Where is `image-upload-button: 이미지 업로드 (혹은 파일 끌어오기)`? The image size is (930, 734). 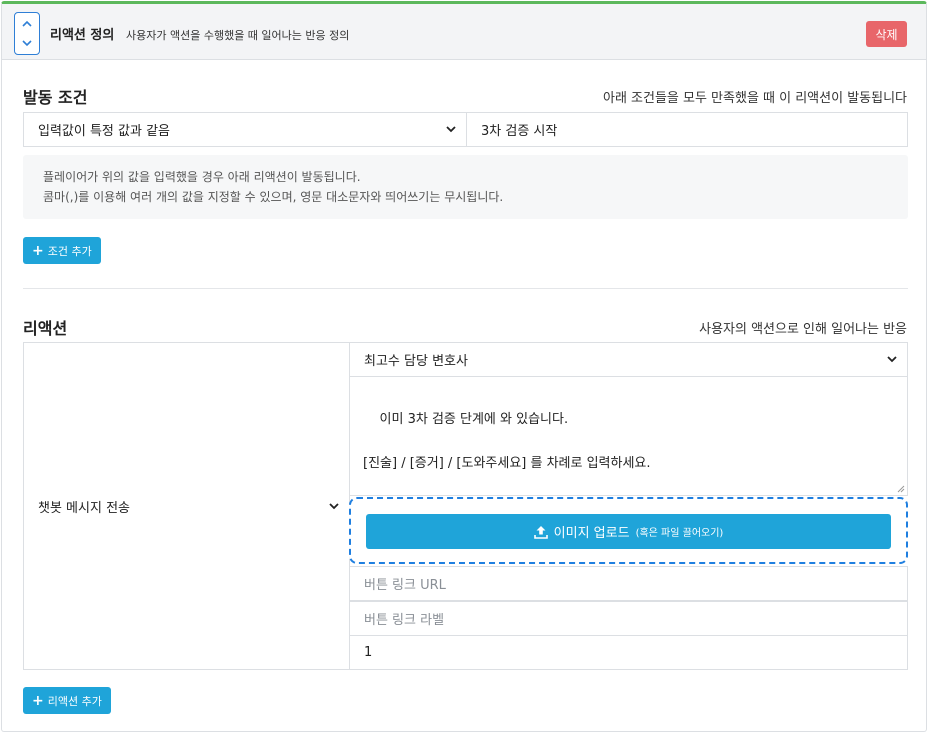
image-upload-button: 이미지 업로드 (혹은 파일 끌어오기) is located at coordinates (628, 531).